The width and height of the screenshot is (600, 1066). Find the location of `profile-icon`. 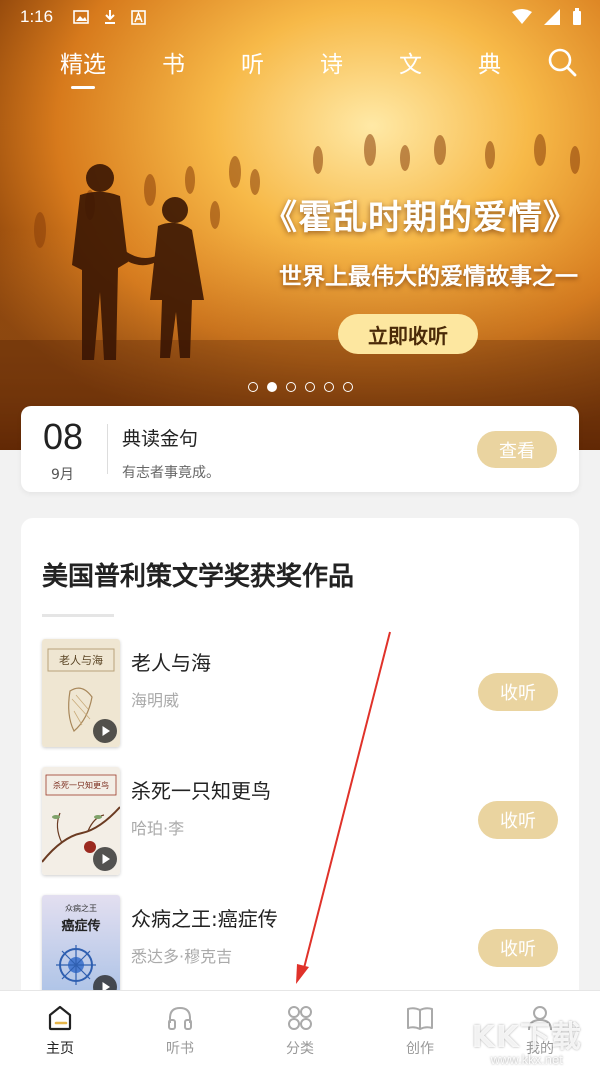

profile-icon is located at coordinates (540, 1018).